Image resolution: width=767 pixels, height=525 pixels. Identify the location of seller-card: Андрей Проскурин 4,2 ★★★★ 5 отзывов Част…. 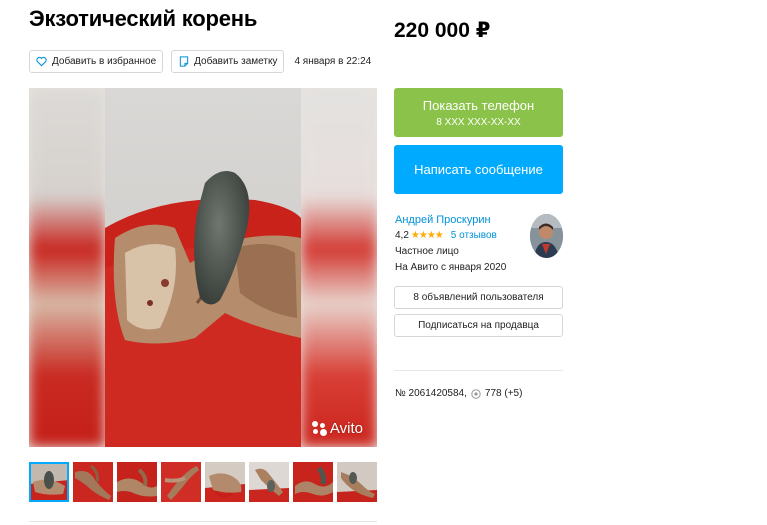
(479, 243).